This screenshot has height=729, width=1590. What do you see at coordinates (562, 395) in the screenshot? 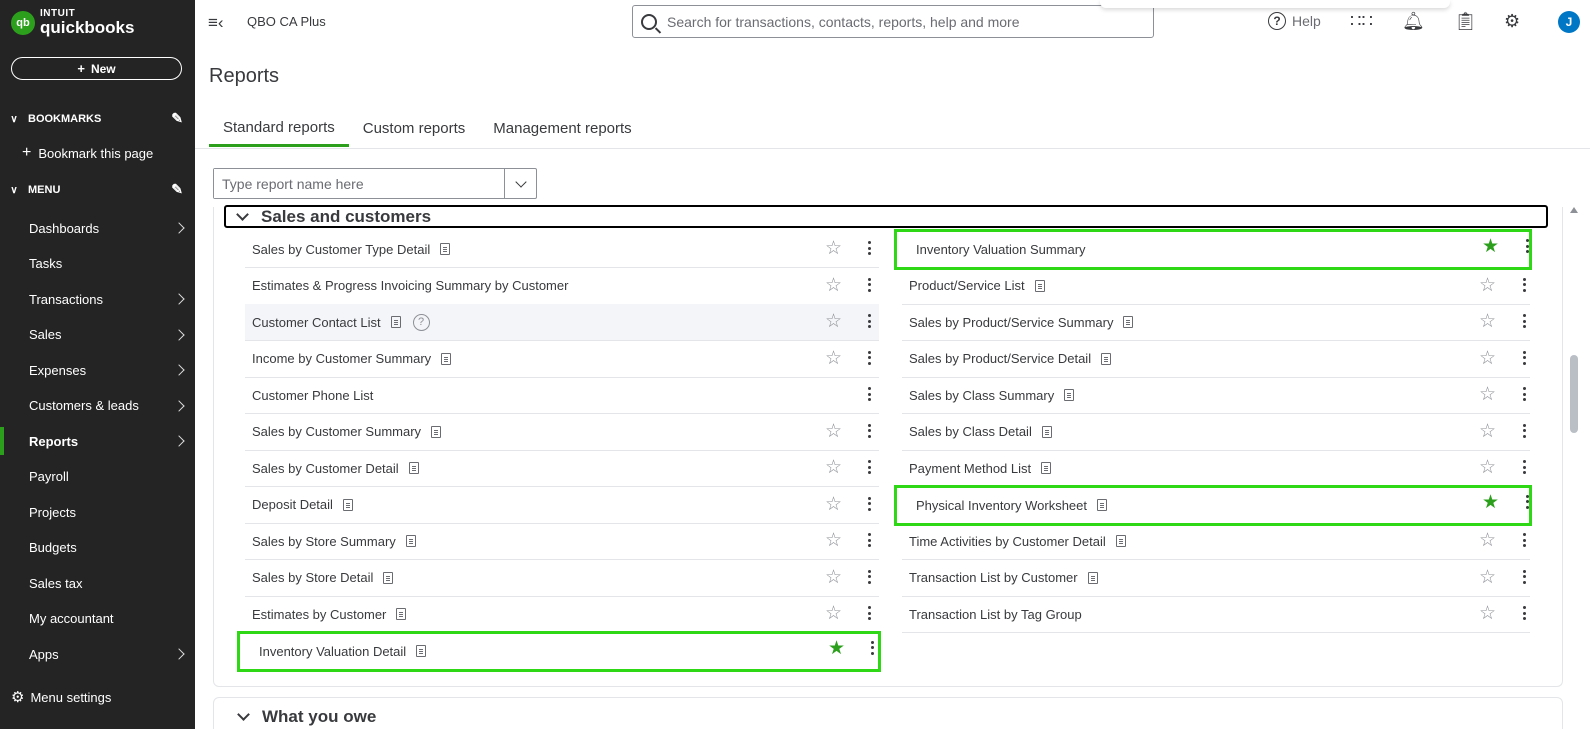
I see `report-row: Customer Phone List` at bounding box center [562, 395].